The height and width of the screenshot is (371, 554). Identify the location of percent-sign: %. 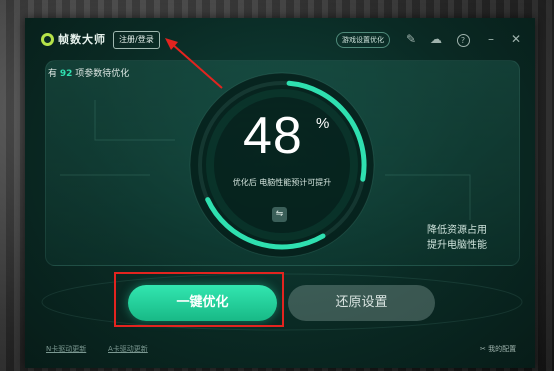
(323, 123).